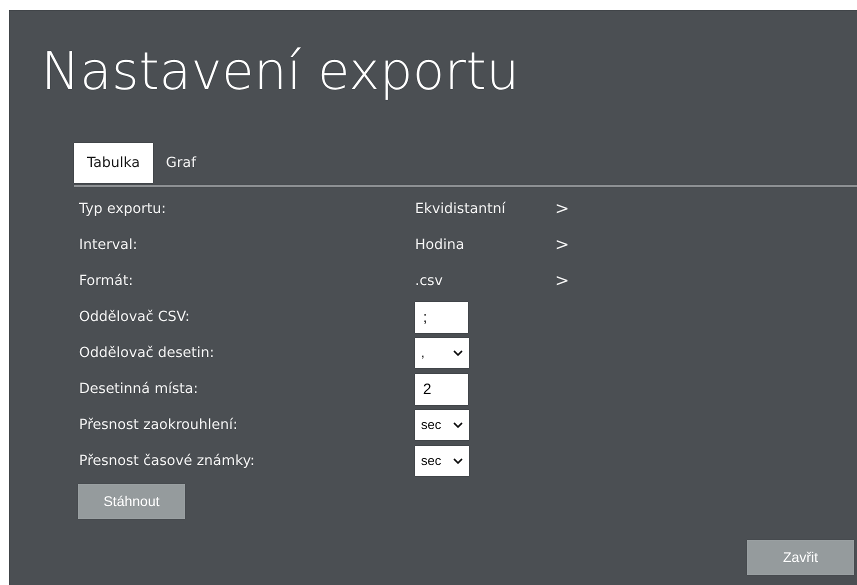 This screenshot has height=585, width=857. I want to click on field-label: Oddělovač CSV:, so click(135, 317).